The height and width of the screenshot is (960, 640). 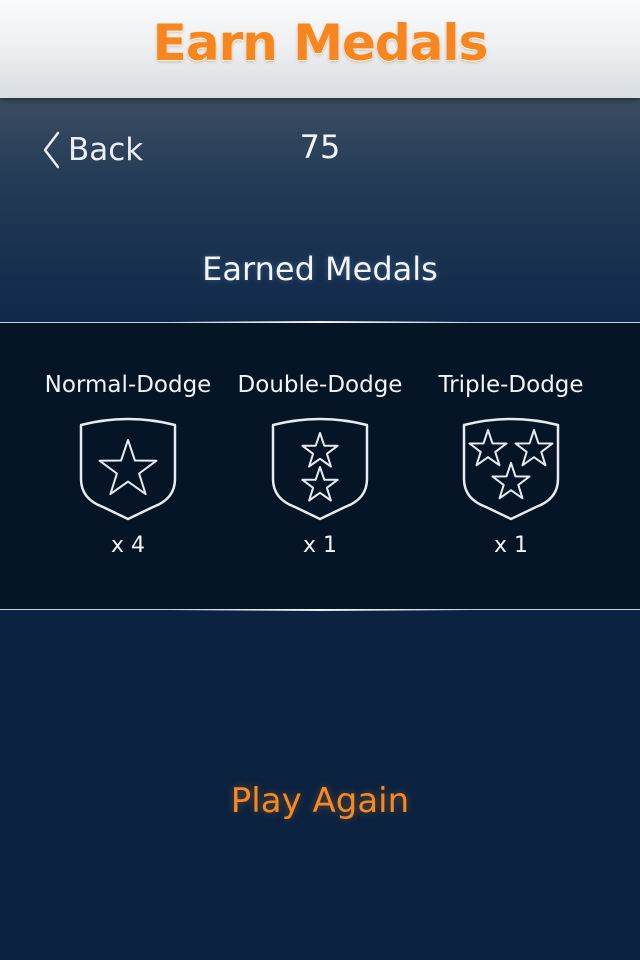 I want to click on two-star-shield-icon, so click(x=320, y=469).